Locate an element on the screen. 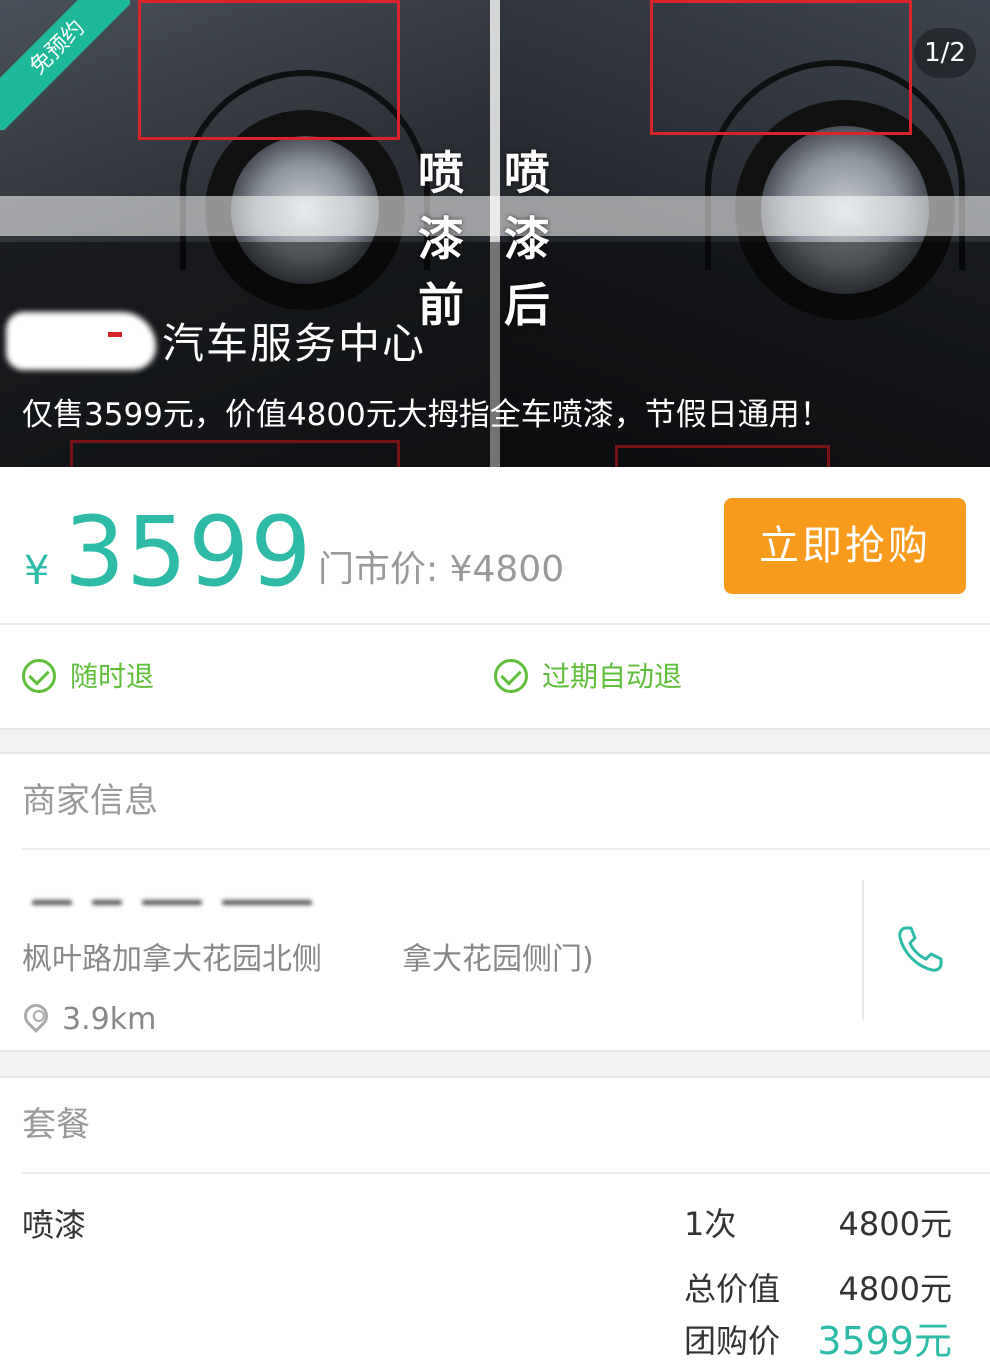 The width and height of the screenshot is (990, 1367). address-end: 拿大花园侧门) is located at coordinates (498, 959).